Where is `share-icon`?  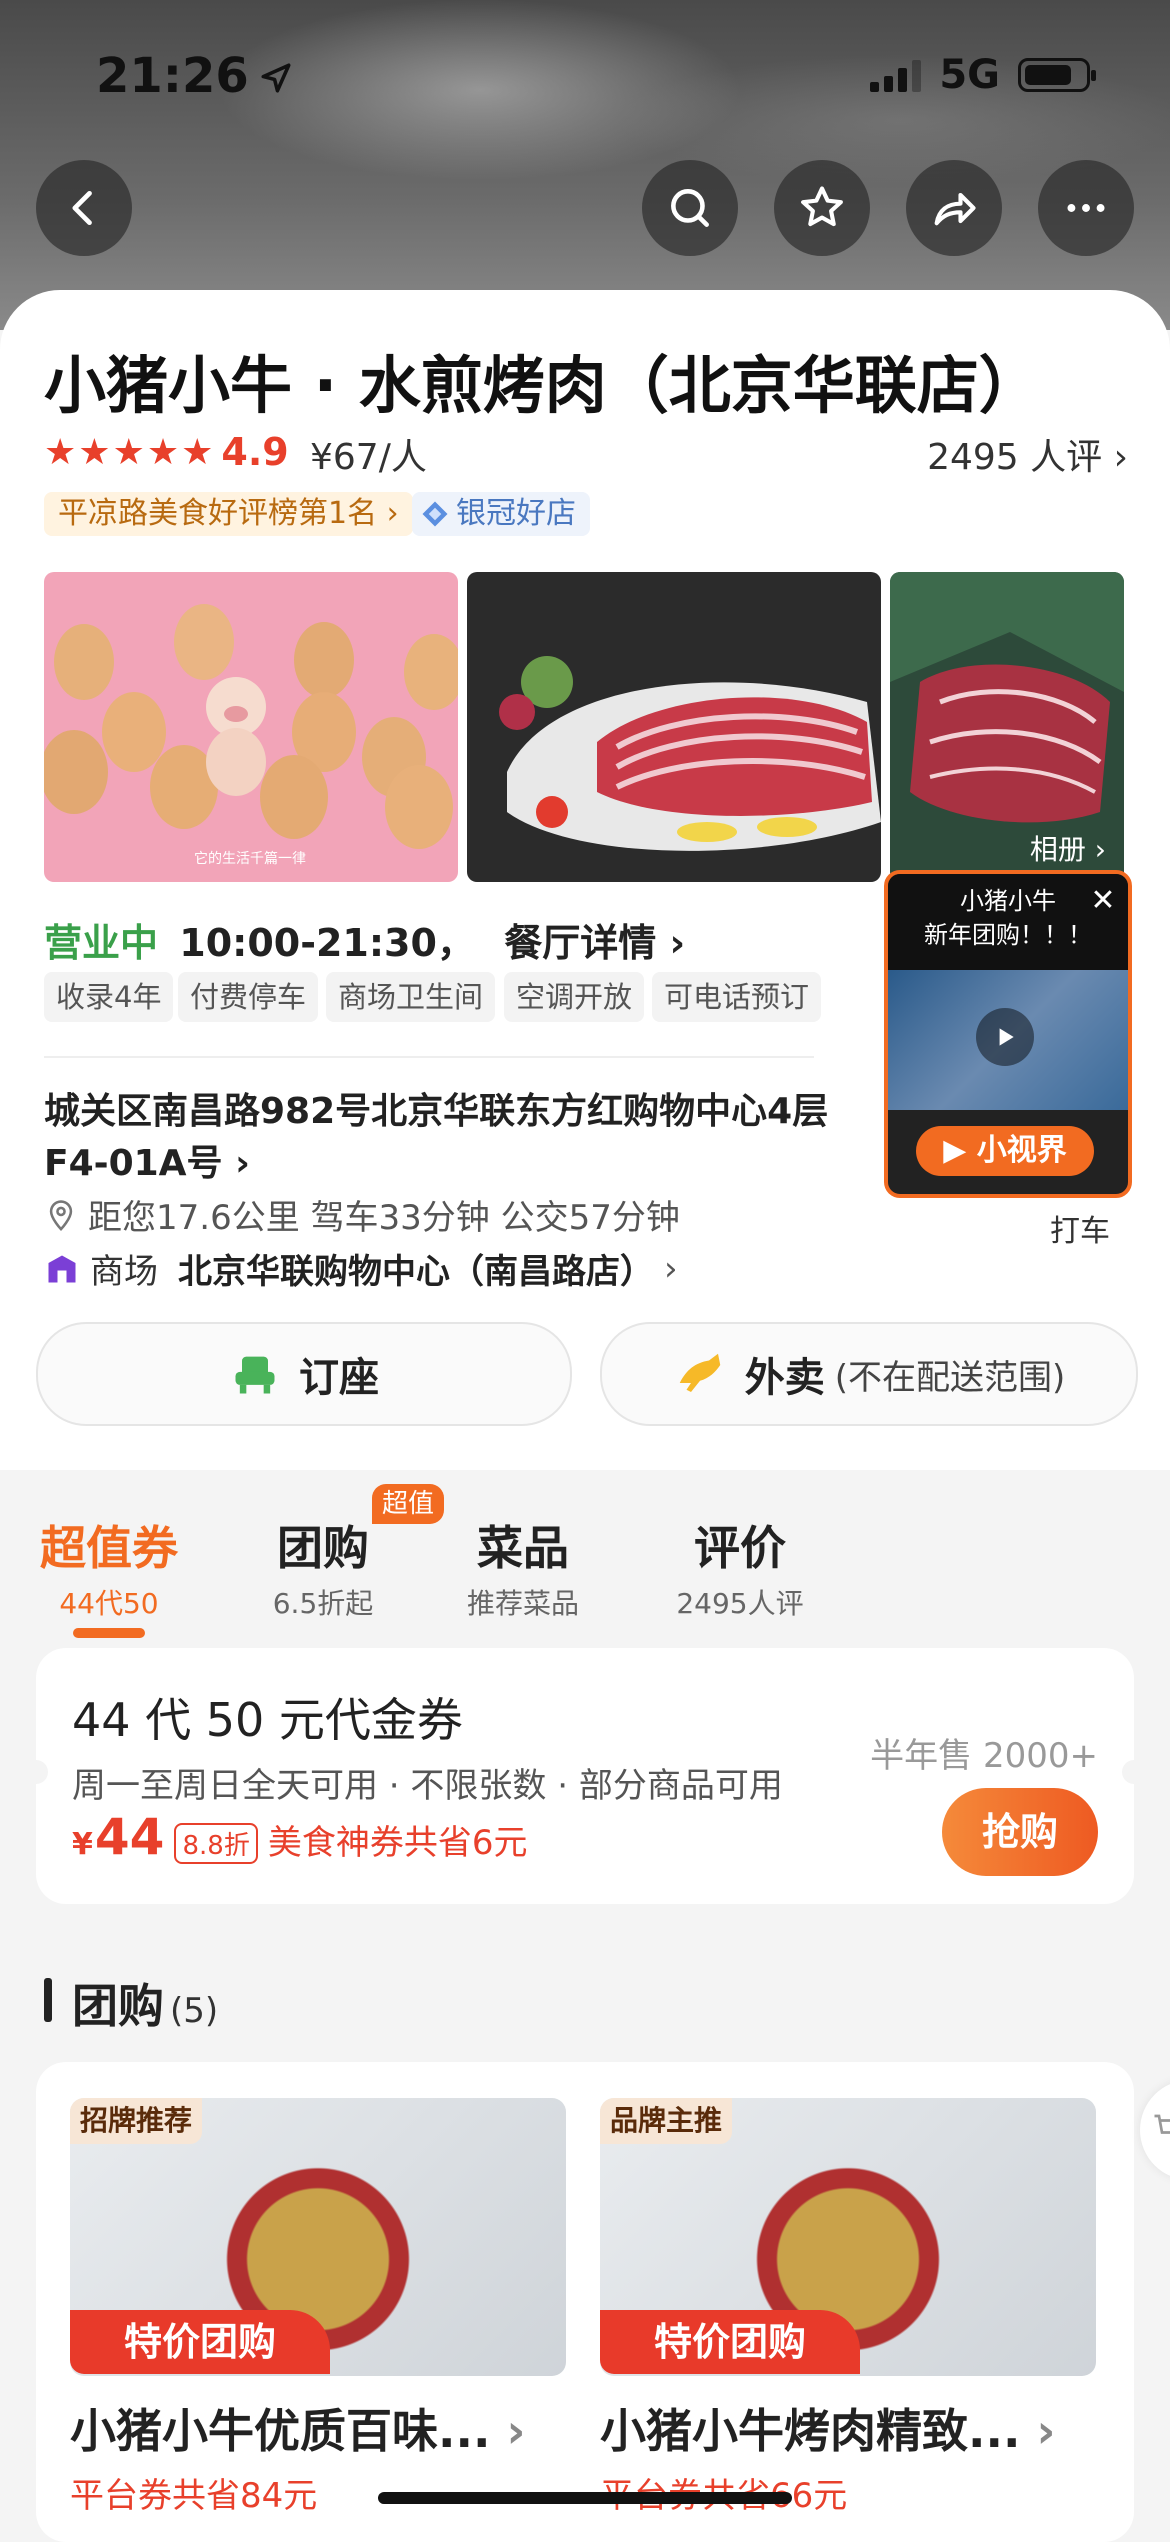 share-icon is located at coordinates (955, 209).